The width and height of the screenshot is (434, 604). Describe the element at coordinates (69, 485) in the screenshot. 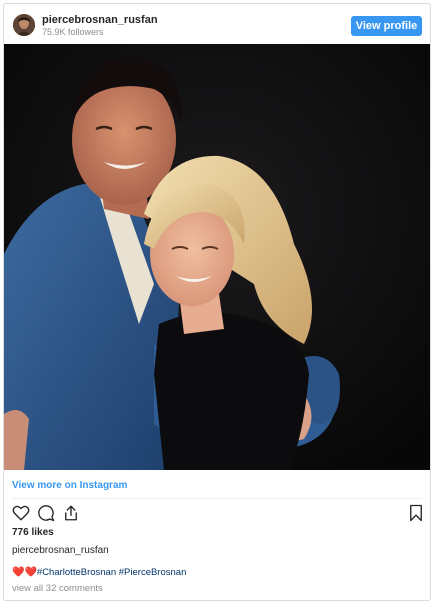

I see `view-more-on-instagram-link: View more on Instagram` at that location.